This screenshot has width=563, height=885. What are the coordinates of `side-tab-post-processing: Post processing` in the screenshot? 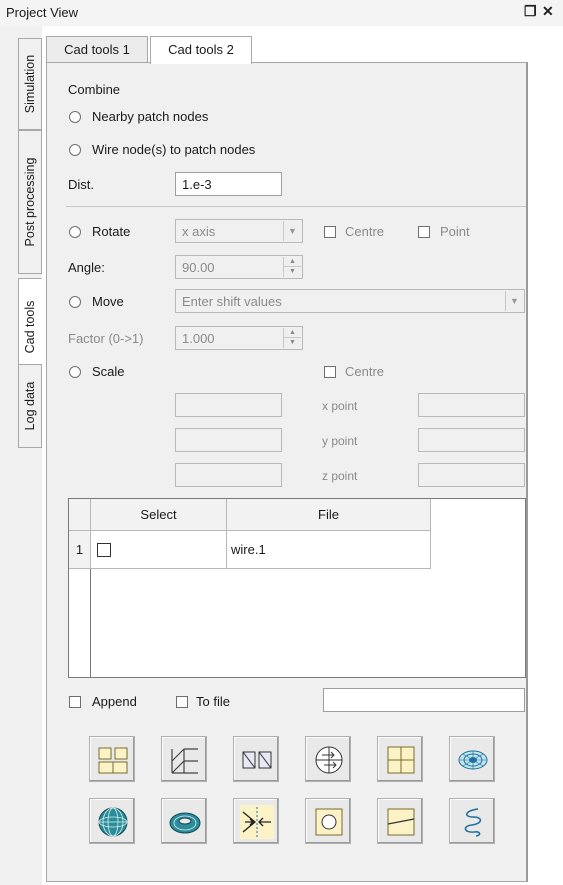 It's located at (30, 202).